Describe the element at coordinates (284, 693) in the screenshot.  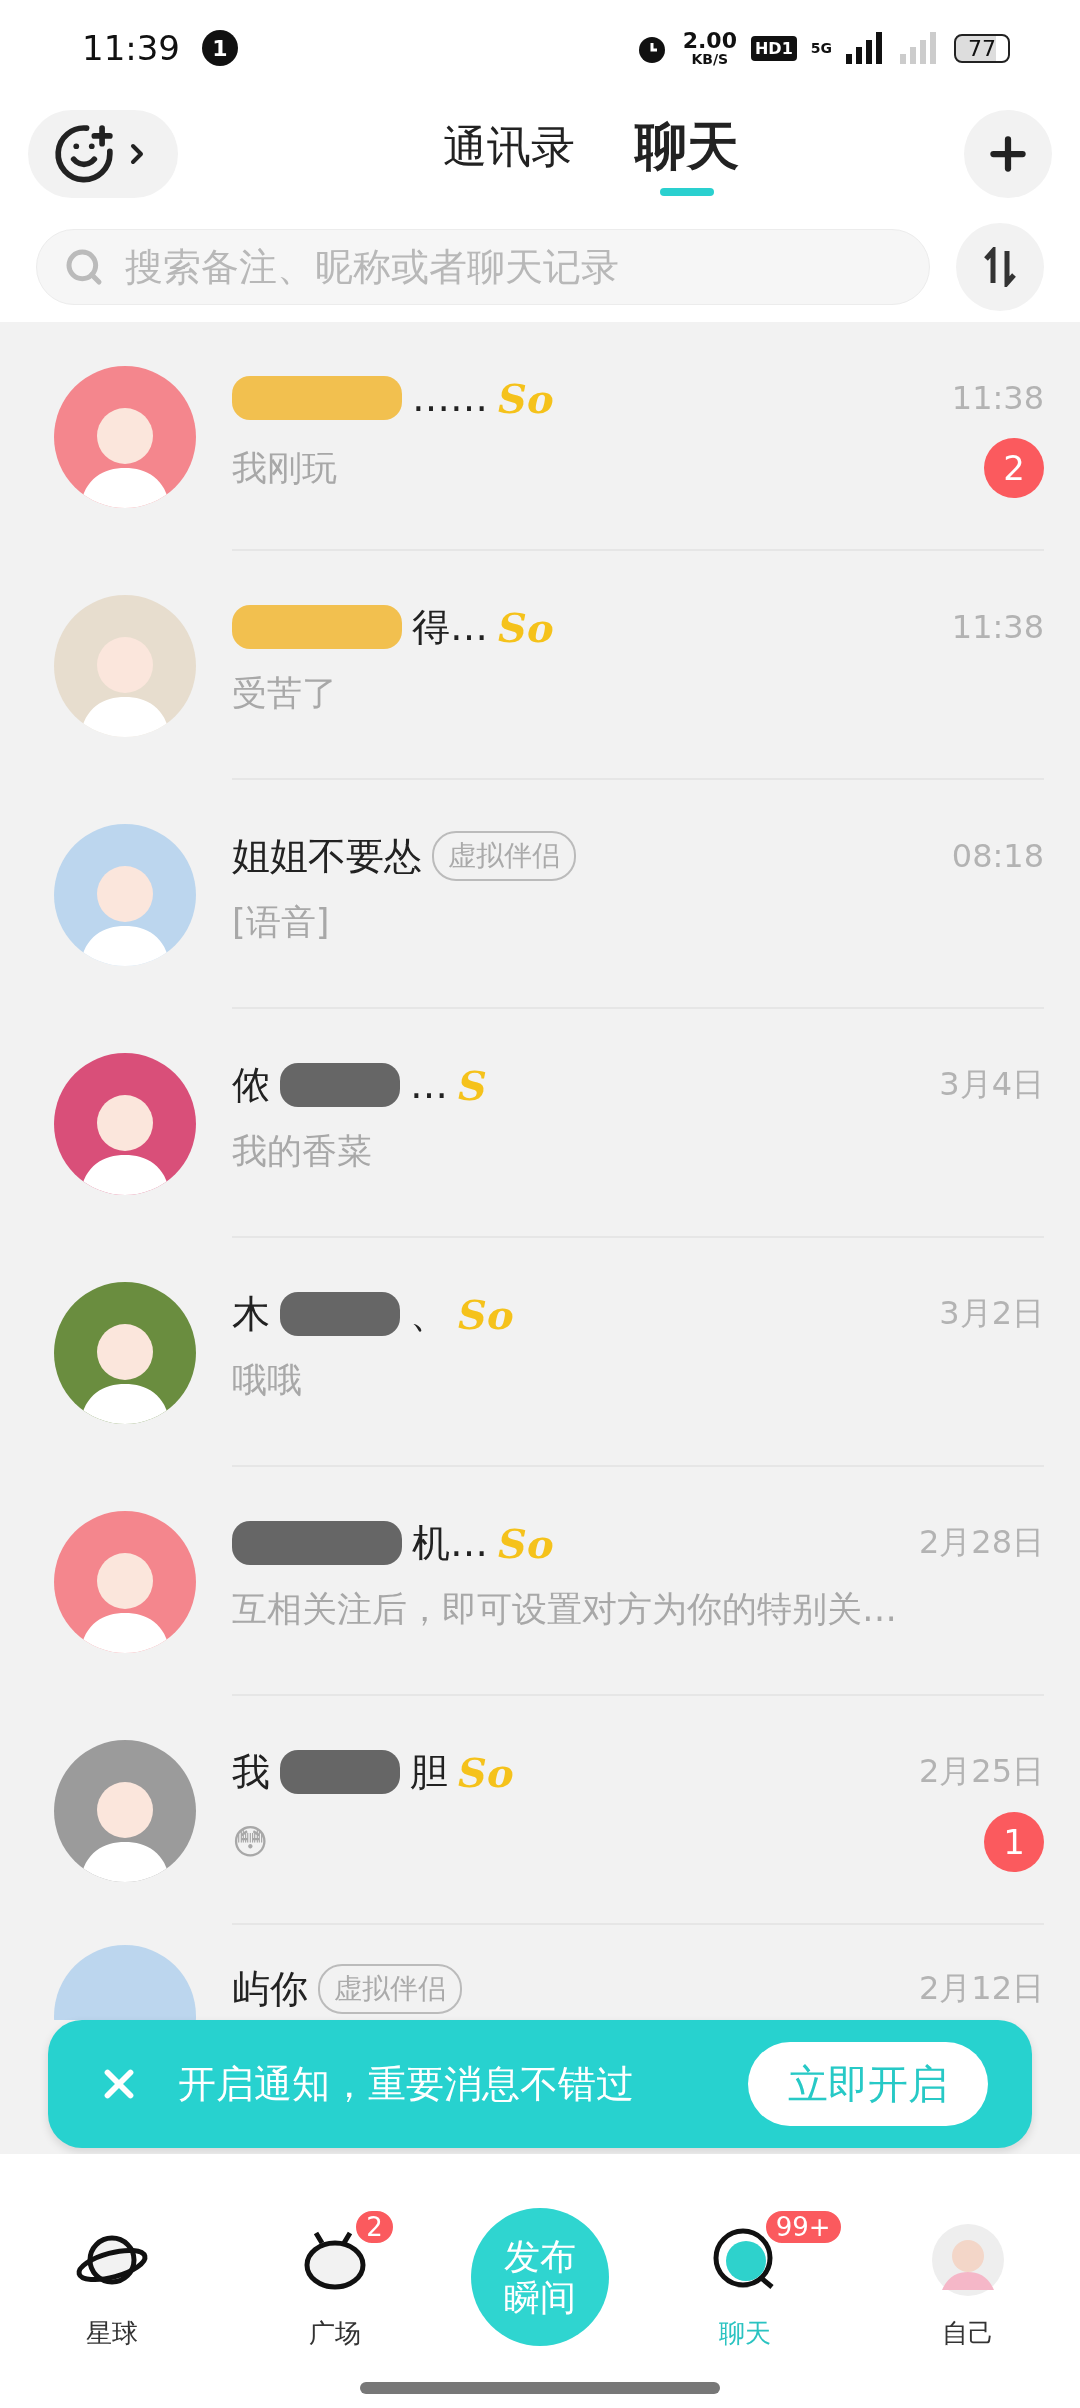
I see `message-preview: 受苦了` at that location.